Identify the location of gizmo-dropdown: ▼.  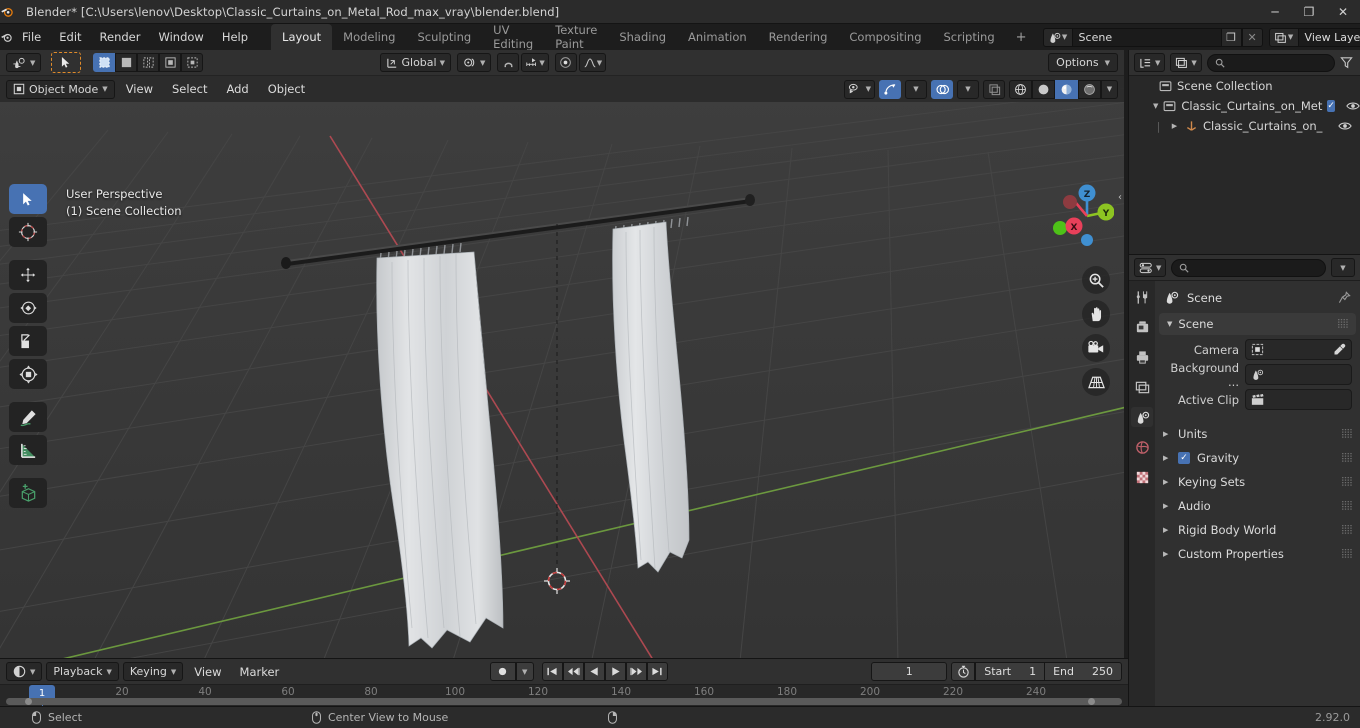
(916, 89).